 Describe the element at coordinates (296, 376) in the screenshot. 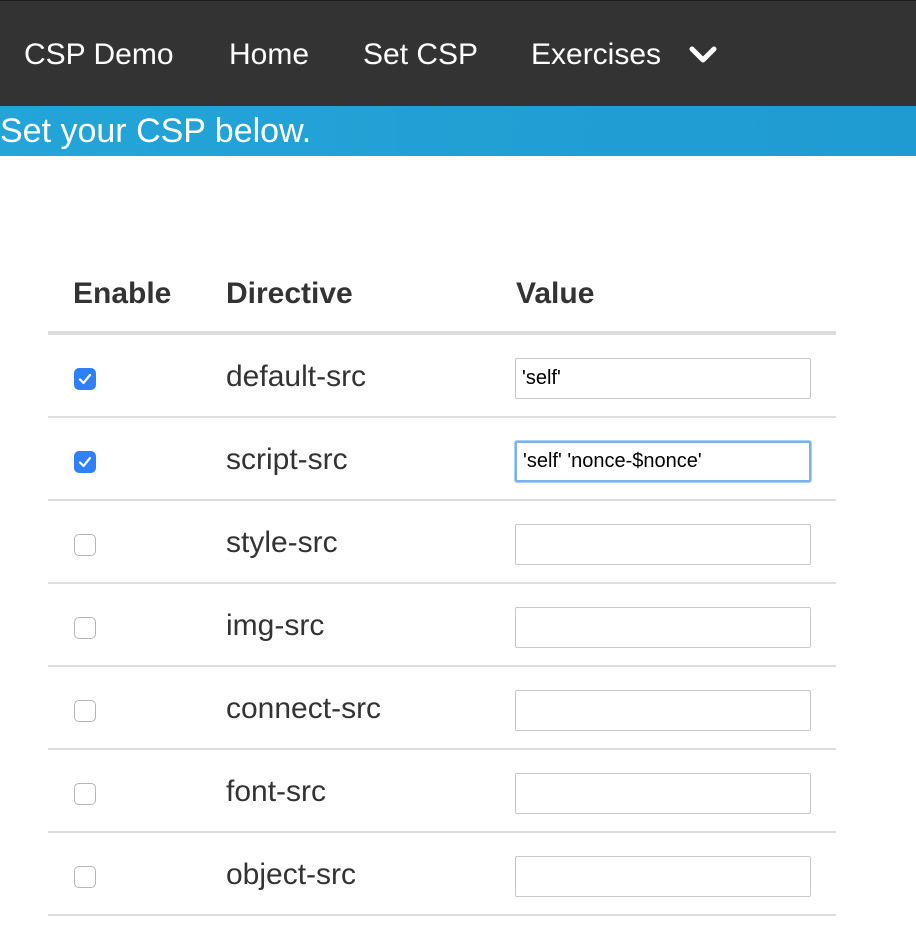

I see `directive-name: default-src` at that location.